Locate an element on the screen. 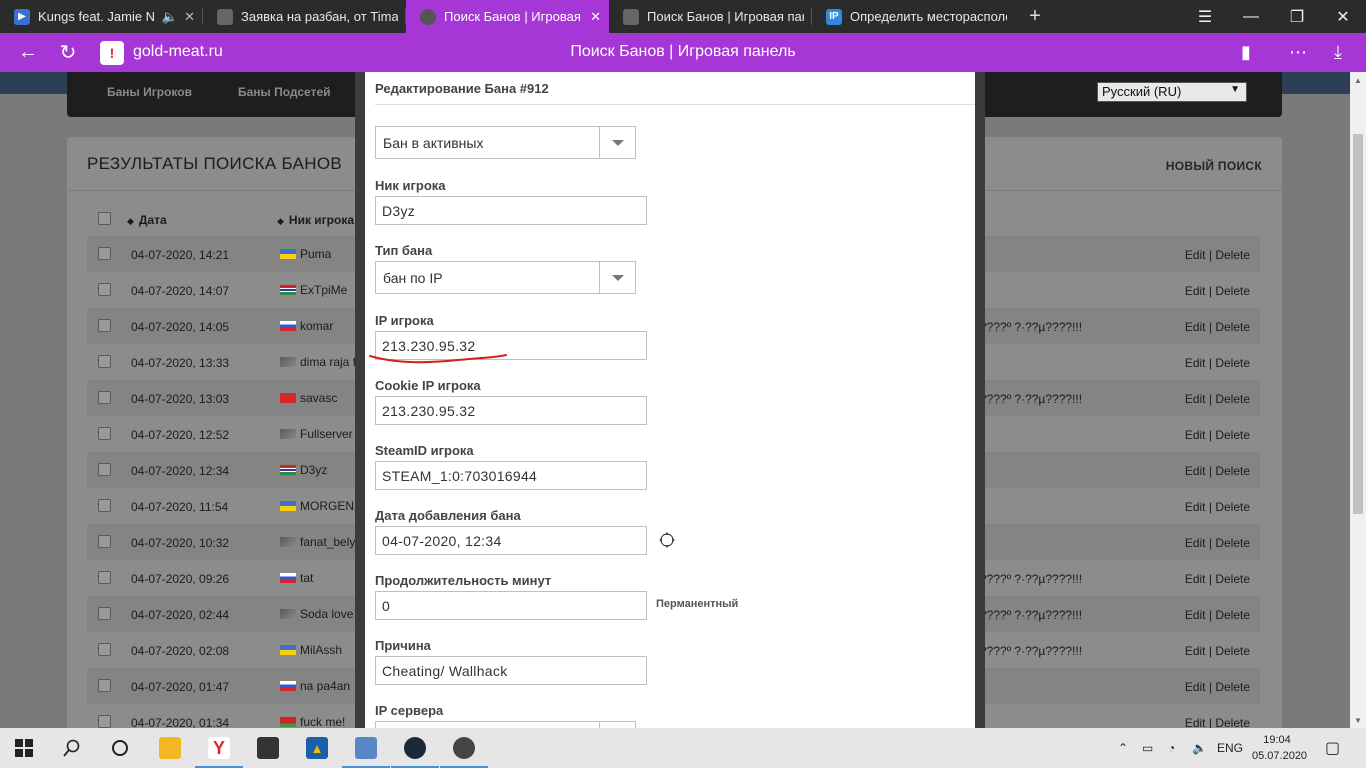  file-explorer-icon is located at coordinates (170, 748).